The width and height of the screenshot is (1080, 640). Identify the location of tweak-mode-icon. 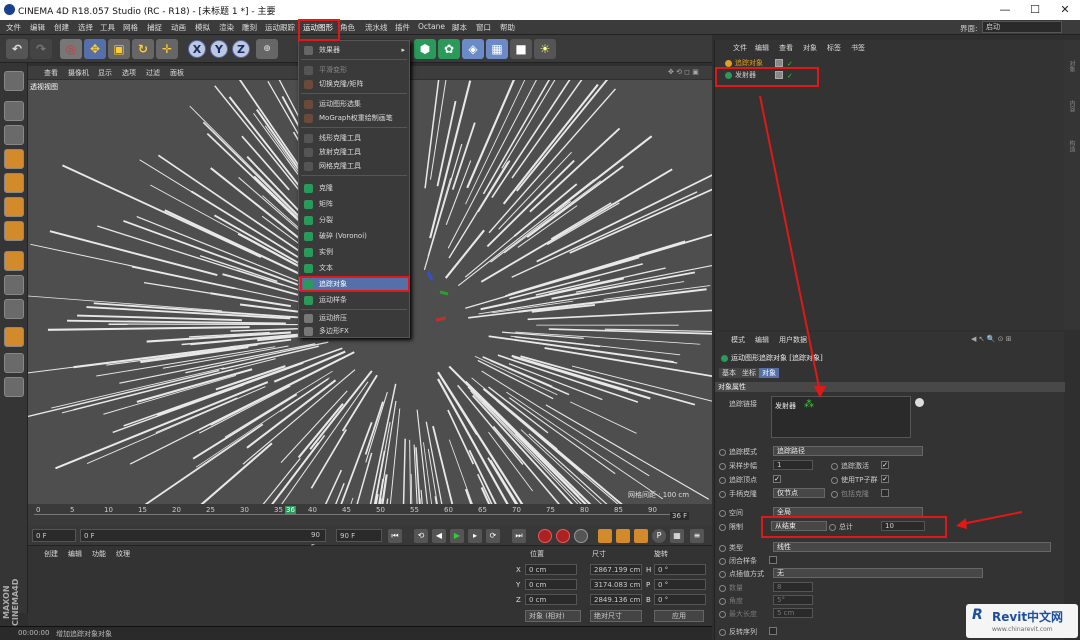
(14, 285).